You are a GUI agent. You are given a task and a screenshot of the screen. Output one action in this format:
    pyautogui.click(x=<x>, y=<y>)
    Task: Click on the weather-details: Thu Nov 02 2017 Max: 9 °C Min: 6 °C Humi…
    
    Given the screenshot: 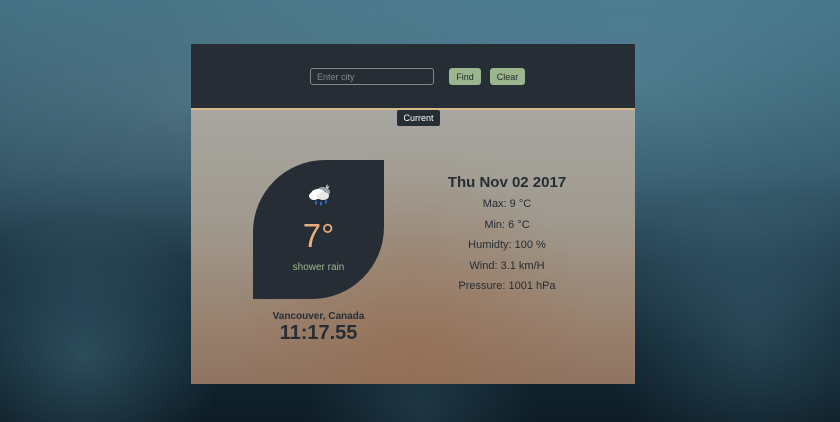 What is the action you would take?
    pyautogui.click(x=507, y=235)
    